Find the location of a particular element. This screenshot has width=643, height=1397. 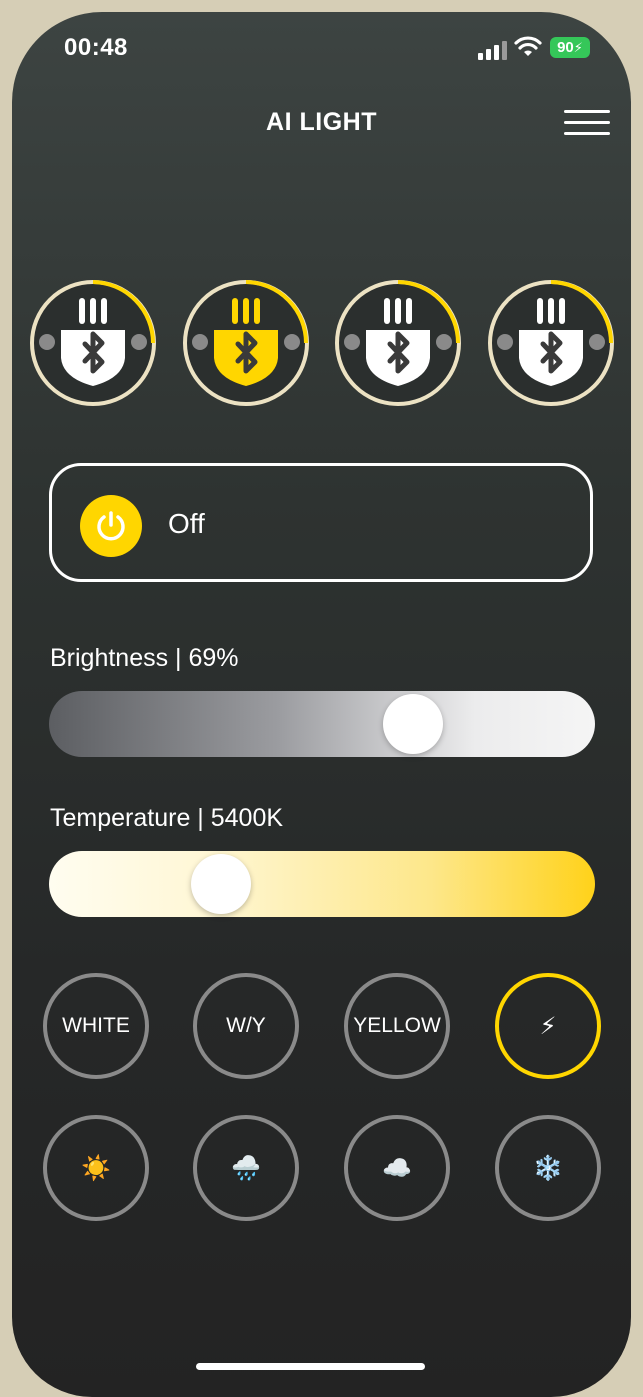

brightness-slider is located at coordinates (322, 724).